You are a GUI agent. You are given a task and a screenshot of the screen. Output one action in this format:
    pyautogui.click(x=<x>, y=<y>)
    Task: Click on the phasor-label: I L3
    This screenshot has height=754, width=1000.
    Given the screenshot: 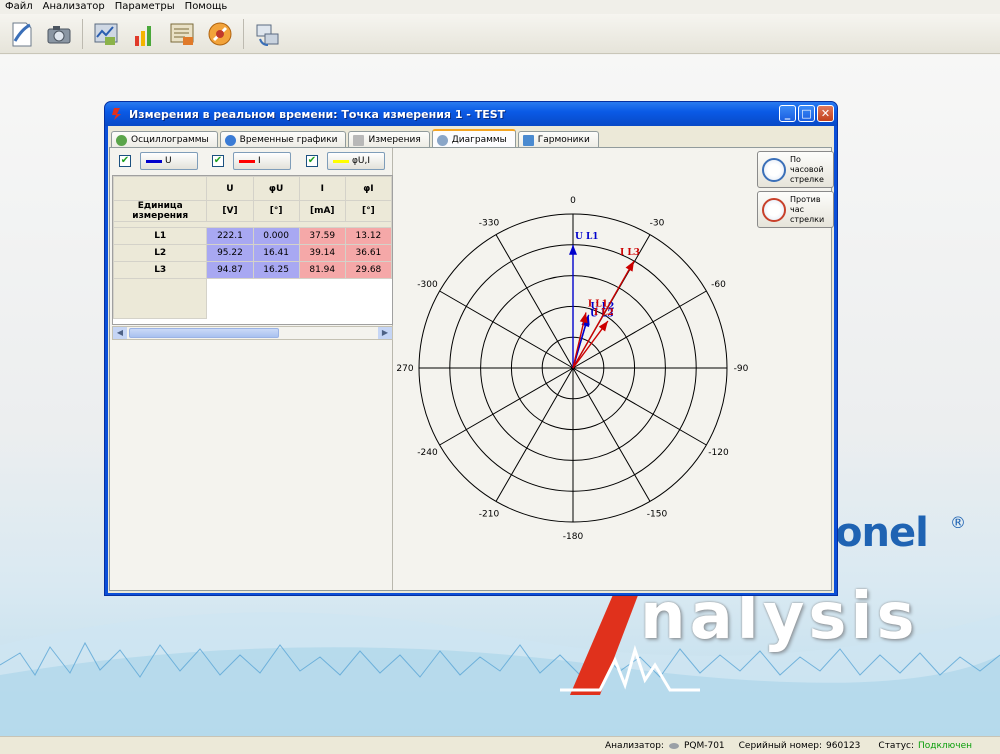 What is the action you would take?
    pyautogui.click(x=630, y=253)
    